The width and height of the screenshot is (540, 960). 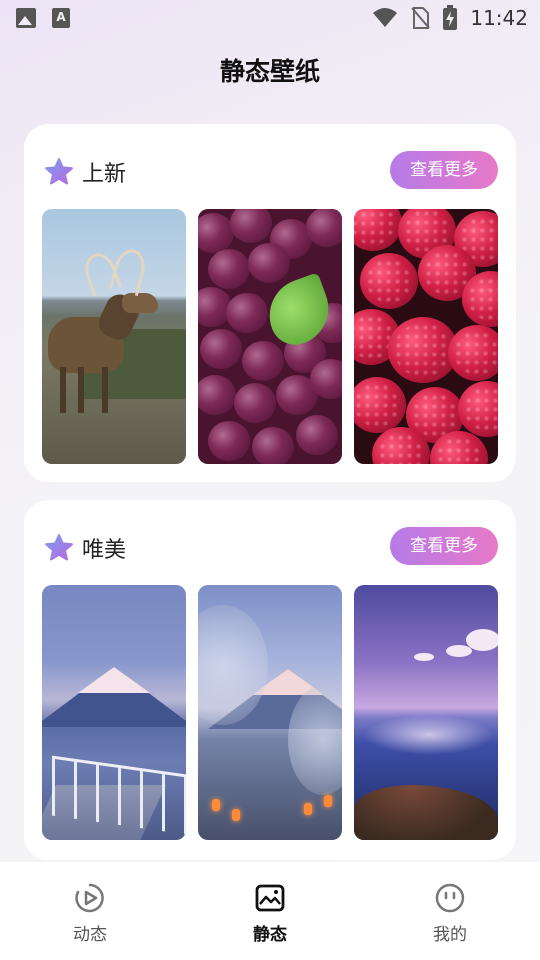 I want to click on section-title: 唯美, so click(x=104, y=550).